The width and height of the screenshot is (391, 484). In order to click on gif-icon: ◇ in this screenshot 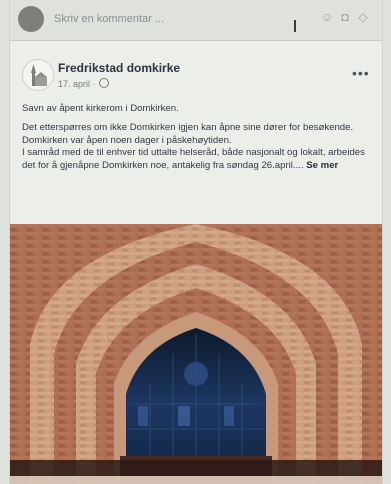, I will do `click(363, 17)`.